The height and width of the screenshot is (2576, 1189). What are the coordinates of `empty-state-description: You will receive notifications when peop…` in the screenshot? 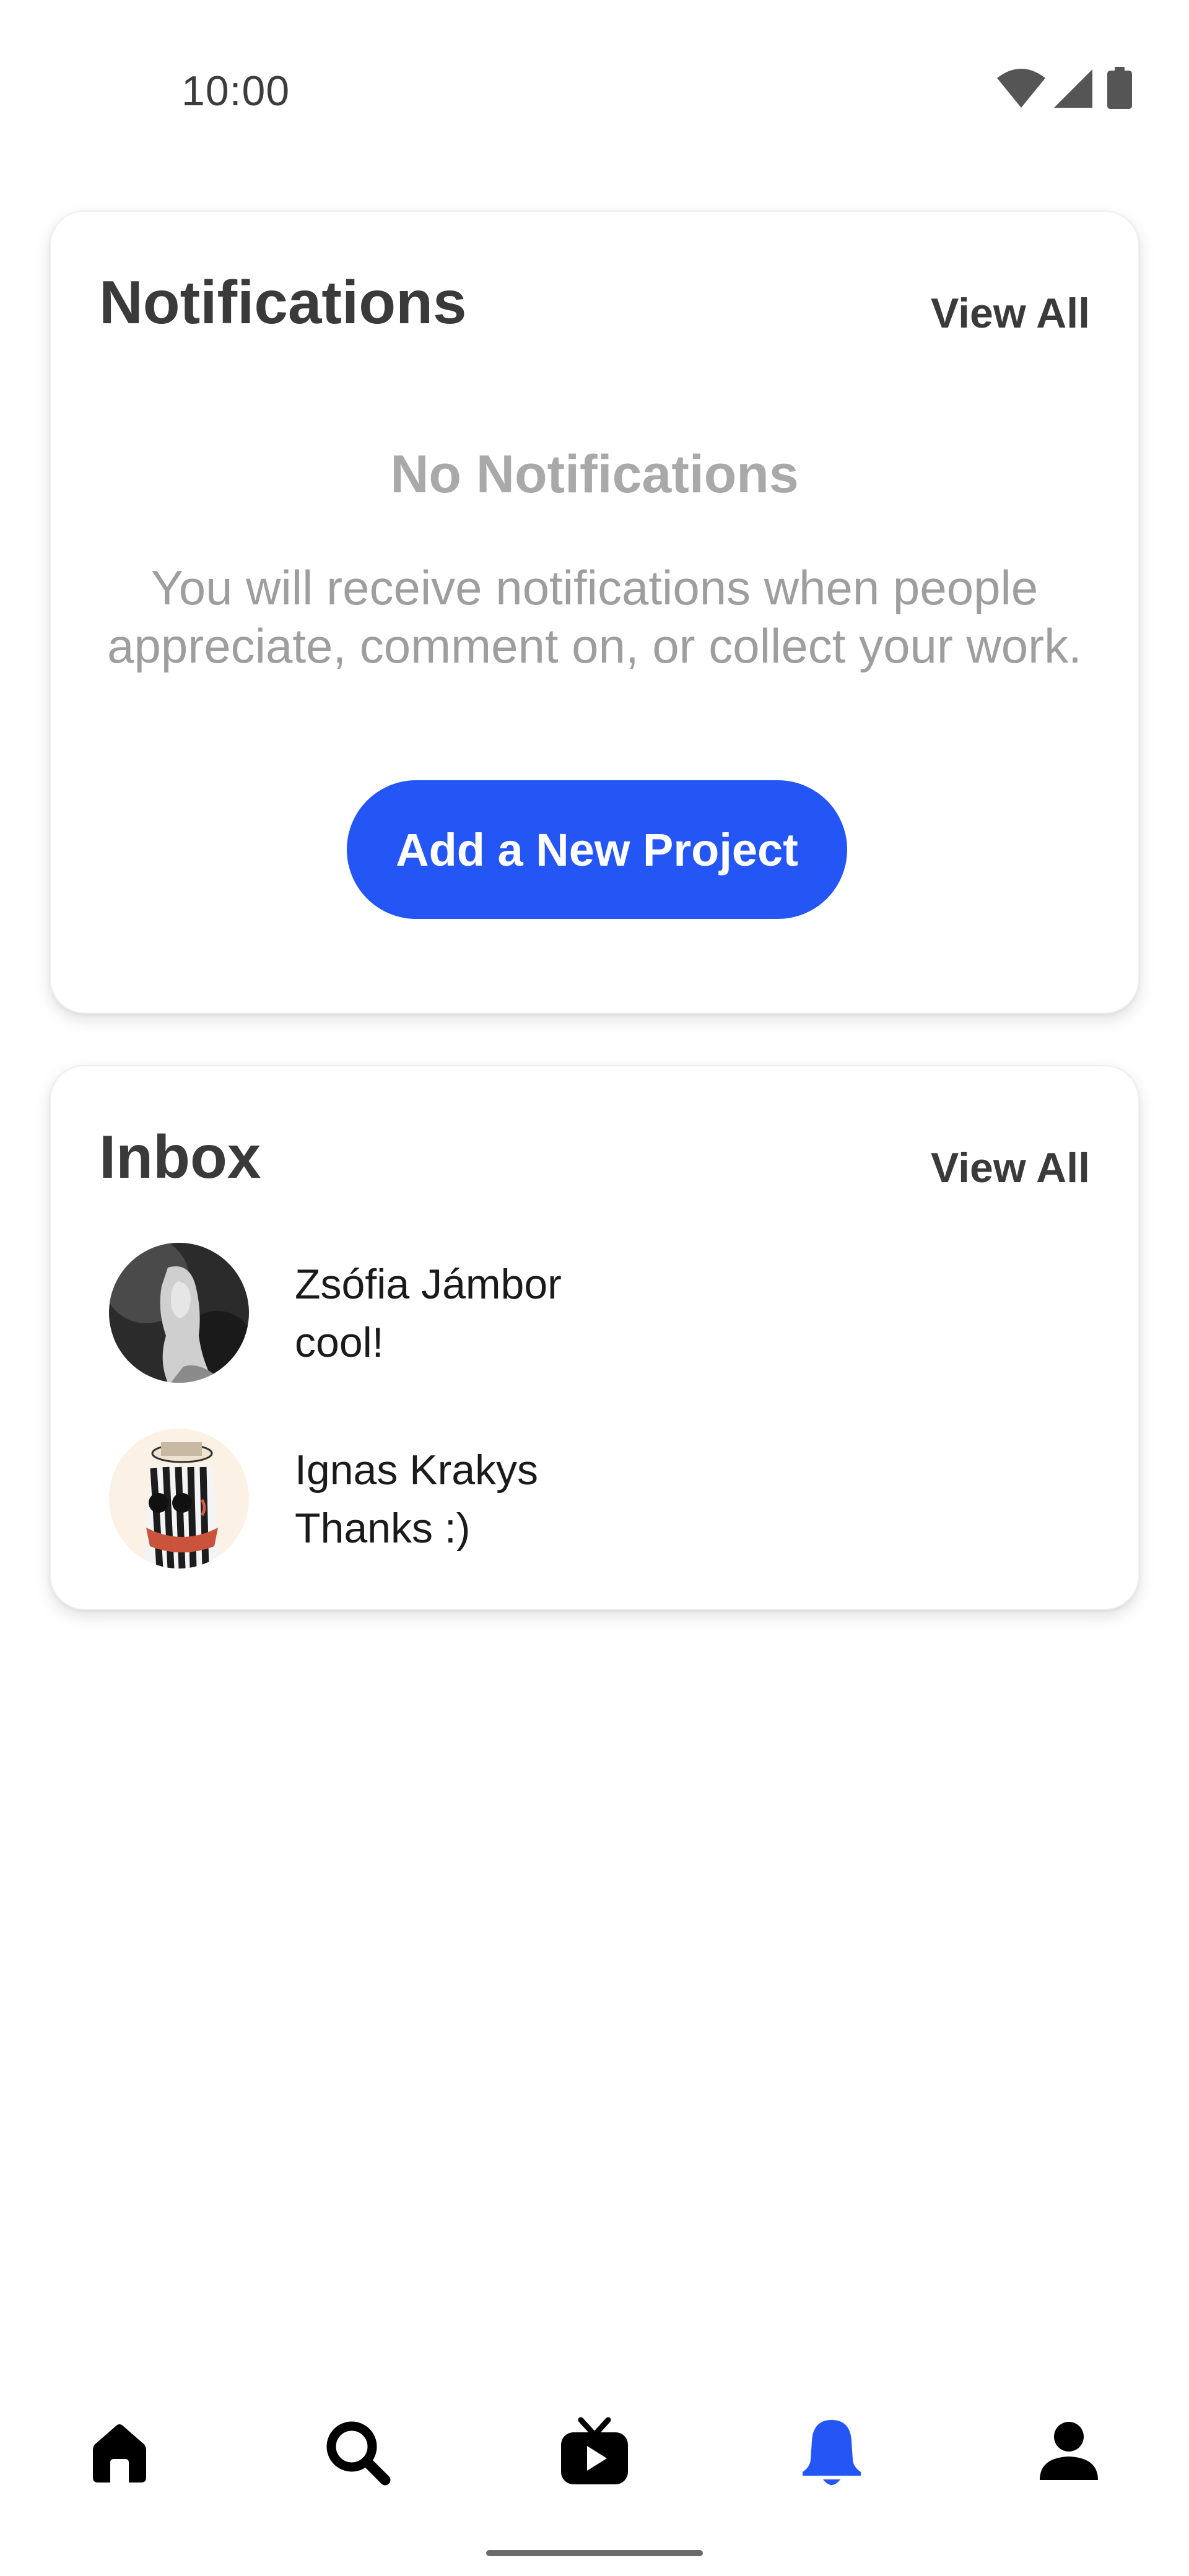 It's located at (594, 616).